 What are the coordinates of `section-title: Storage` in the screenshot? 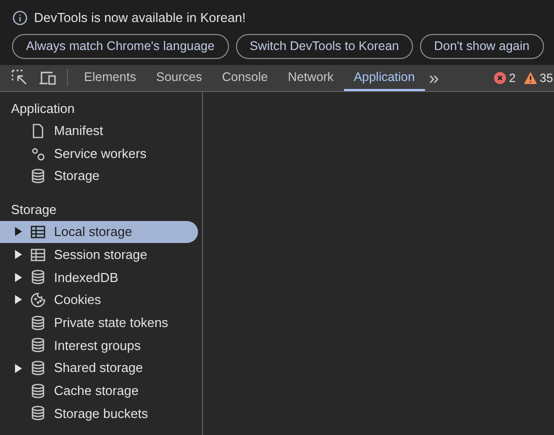 It's located at (34, 209).